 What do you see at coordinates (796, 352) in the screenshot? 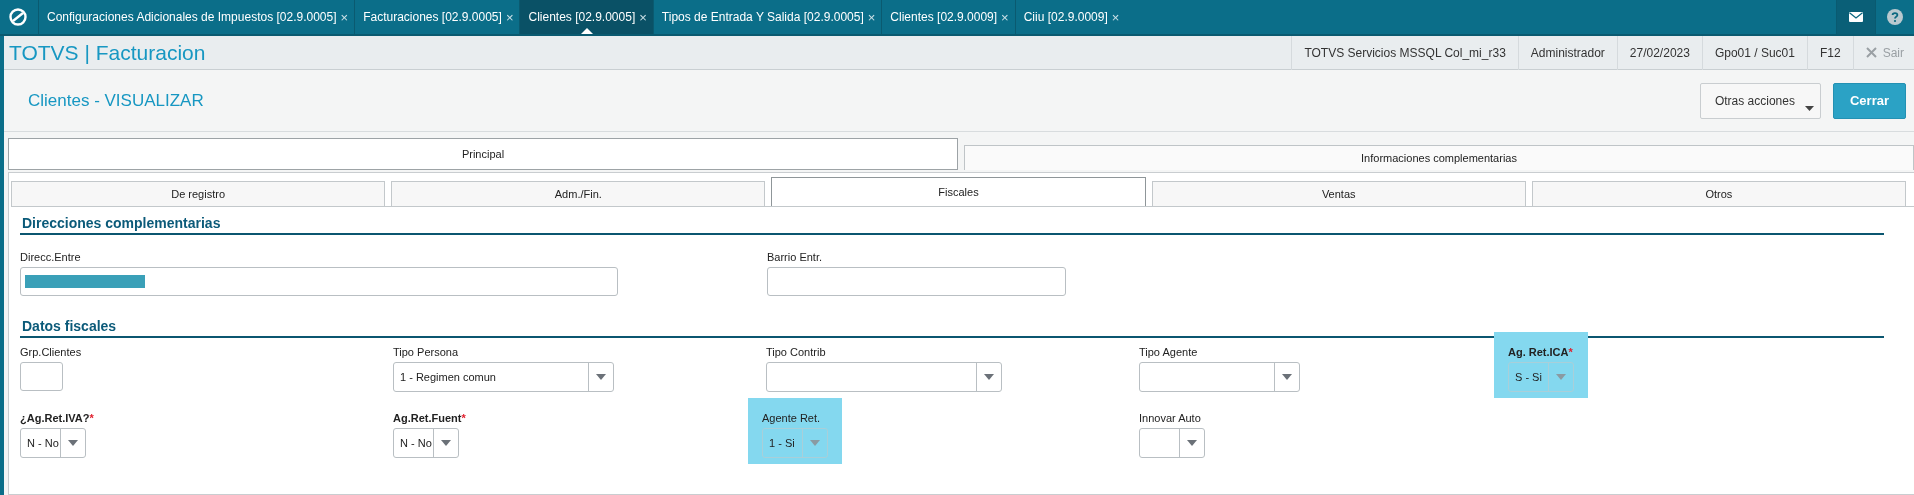
I see `field-label: Tipo Contrib` at bounding box center [796, 352].